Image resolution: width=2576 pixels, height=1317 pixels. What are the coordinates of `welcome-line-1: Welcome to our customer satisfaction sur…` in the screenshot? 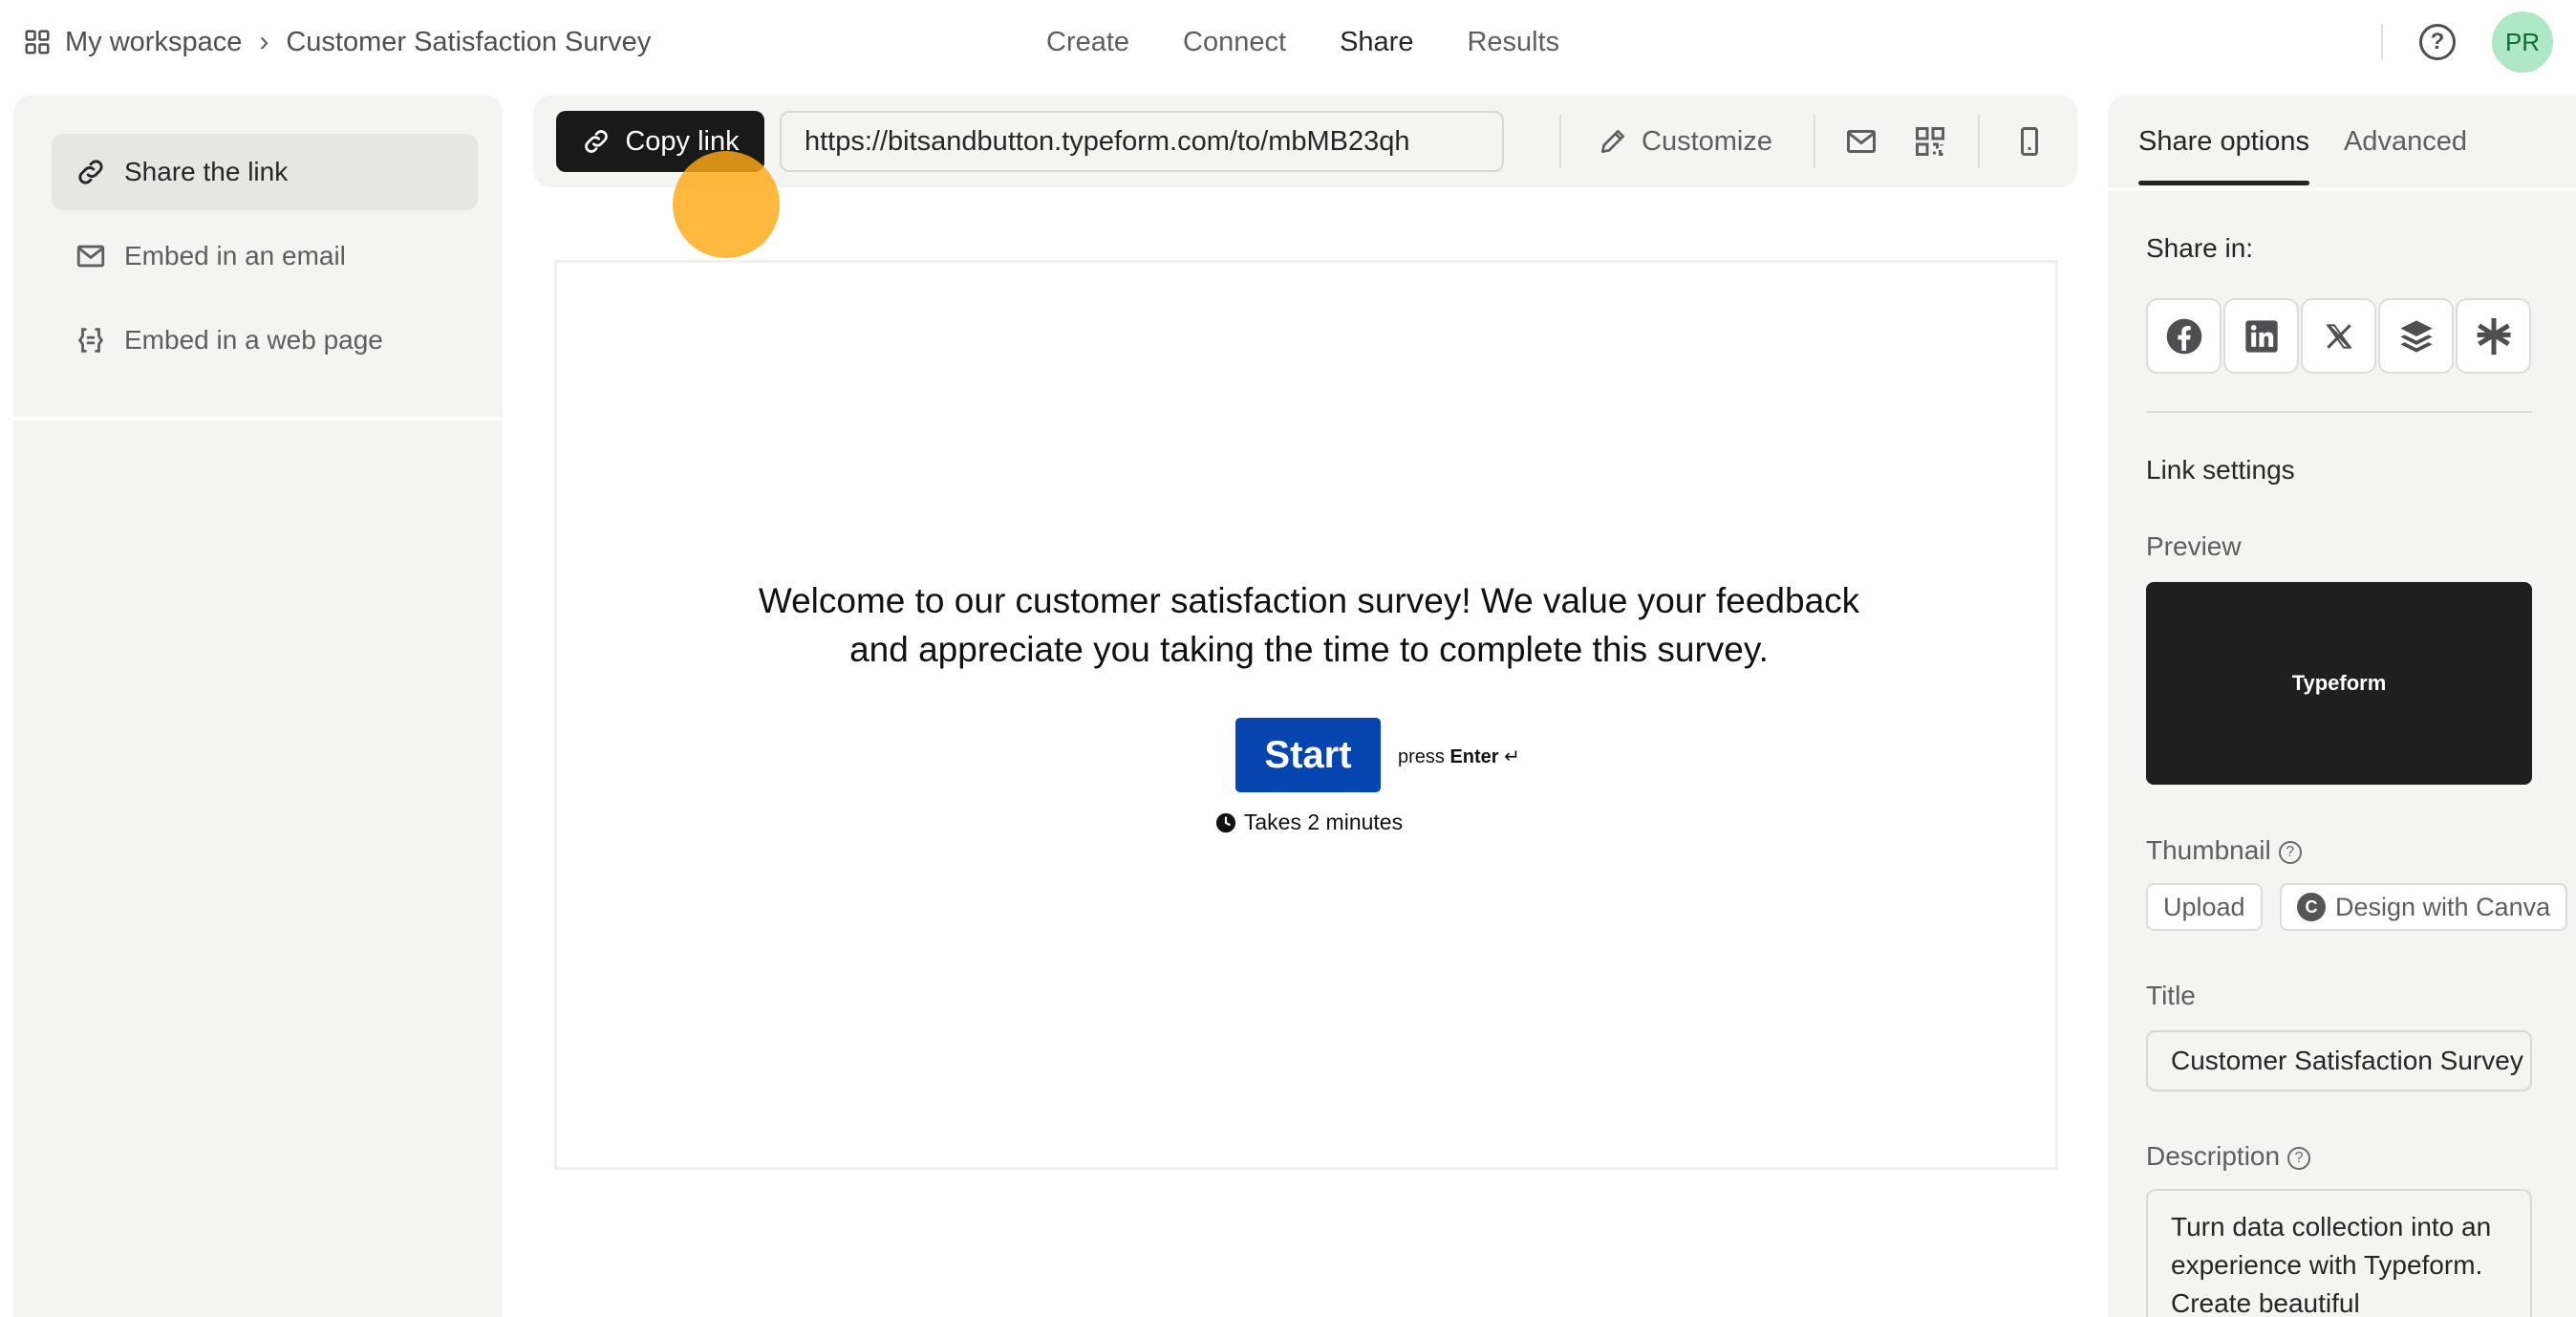 It's located at (1309, 600).